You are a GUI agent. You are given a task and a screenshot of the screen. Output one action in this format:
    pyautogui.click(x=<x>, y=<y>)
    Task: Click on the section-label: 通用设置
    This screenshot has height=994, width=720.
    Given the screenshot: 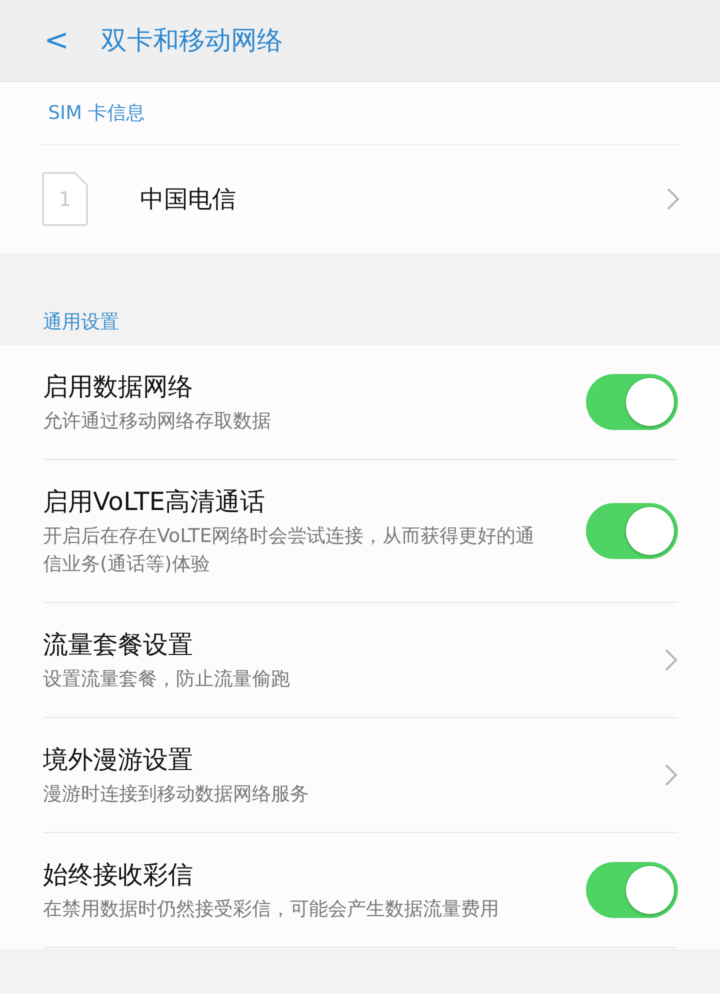 What is the action you would take?
    pyautogui.click(x=81, y=322)
    